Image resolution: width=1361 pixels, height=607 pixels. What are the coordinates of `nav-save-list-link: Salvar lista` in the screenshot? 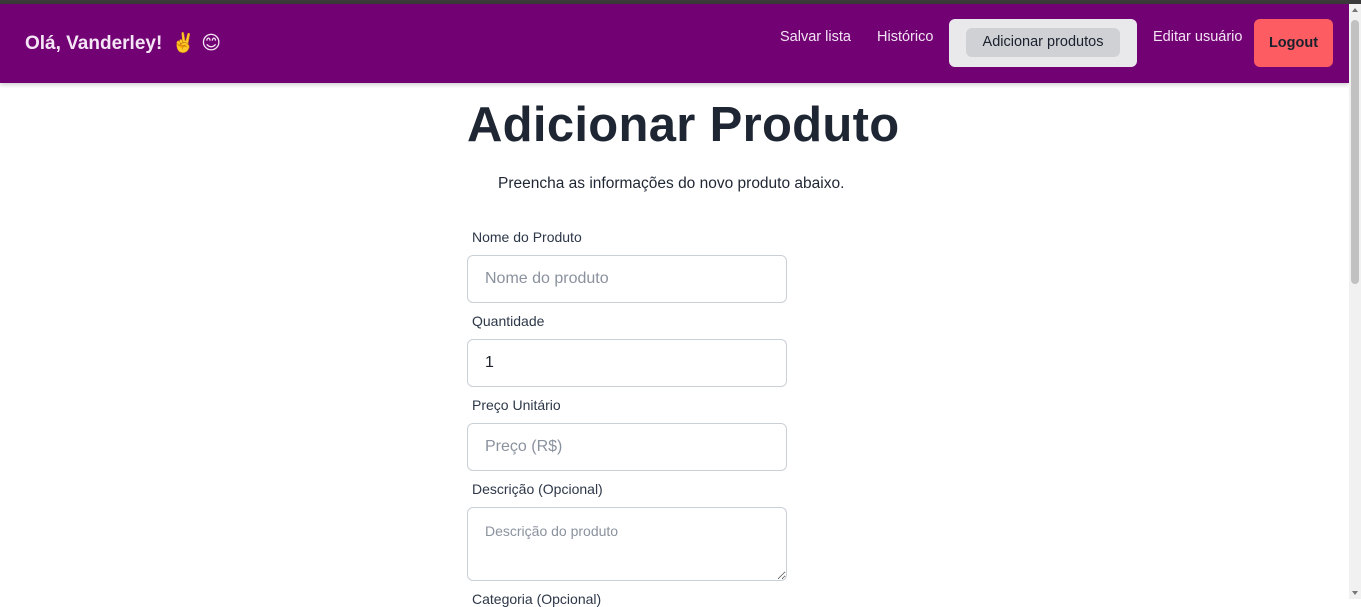 It's located at (815, 37).